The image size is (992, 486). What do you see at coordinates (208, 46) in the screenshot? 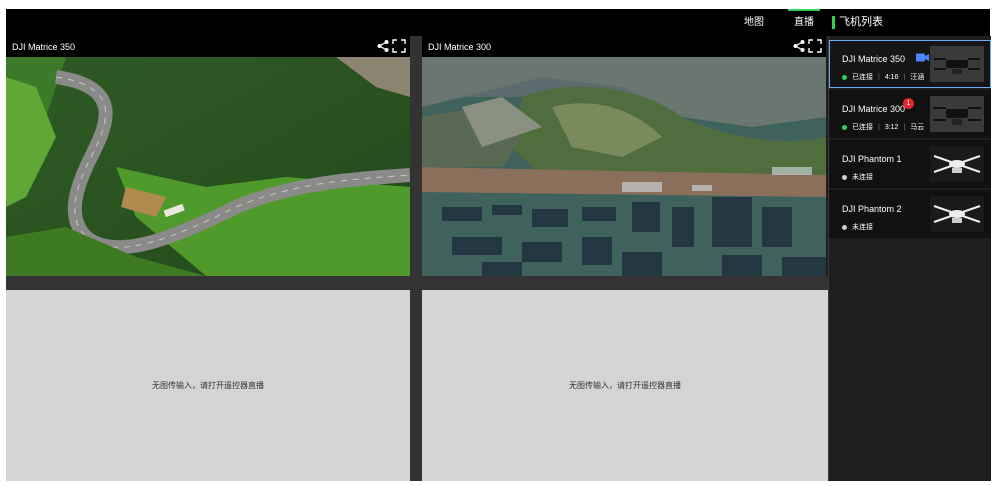
I see `panel-header: DJI Matrice 350` at bounding box center [208, 46].